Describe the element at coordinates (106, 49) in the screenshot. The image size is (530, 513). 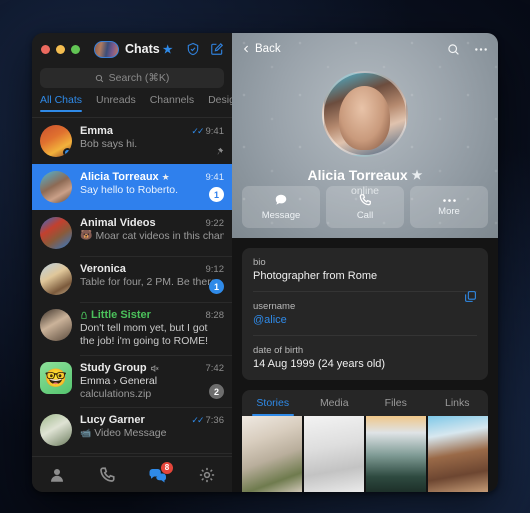
I see `group-avatar-icon` at that location.